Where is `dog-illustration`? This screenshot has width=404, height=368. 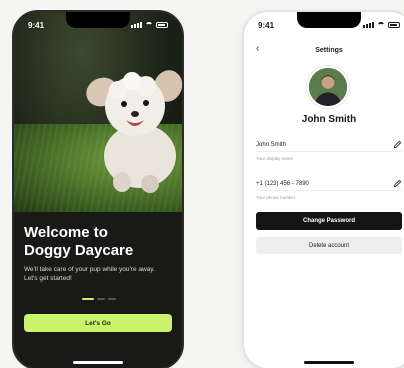 dog-illustration is located at coordinates (134, 131).